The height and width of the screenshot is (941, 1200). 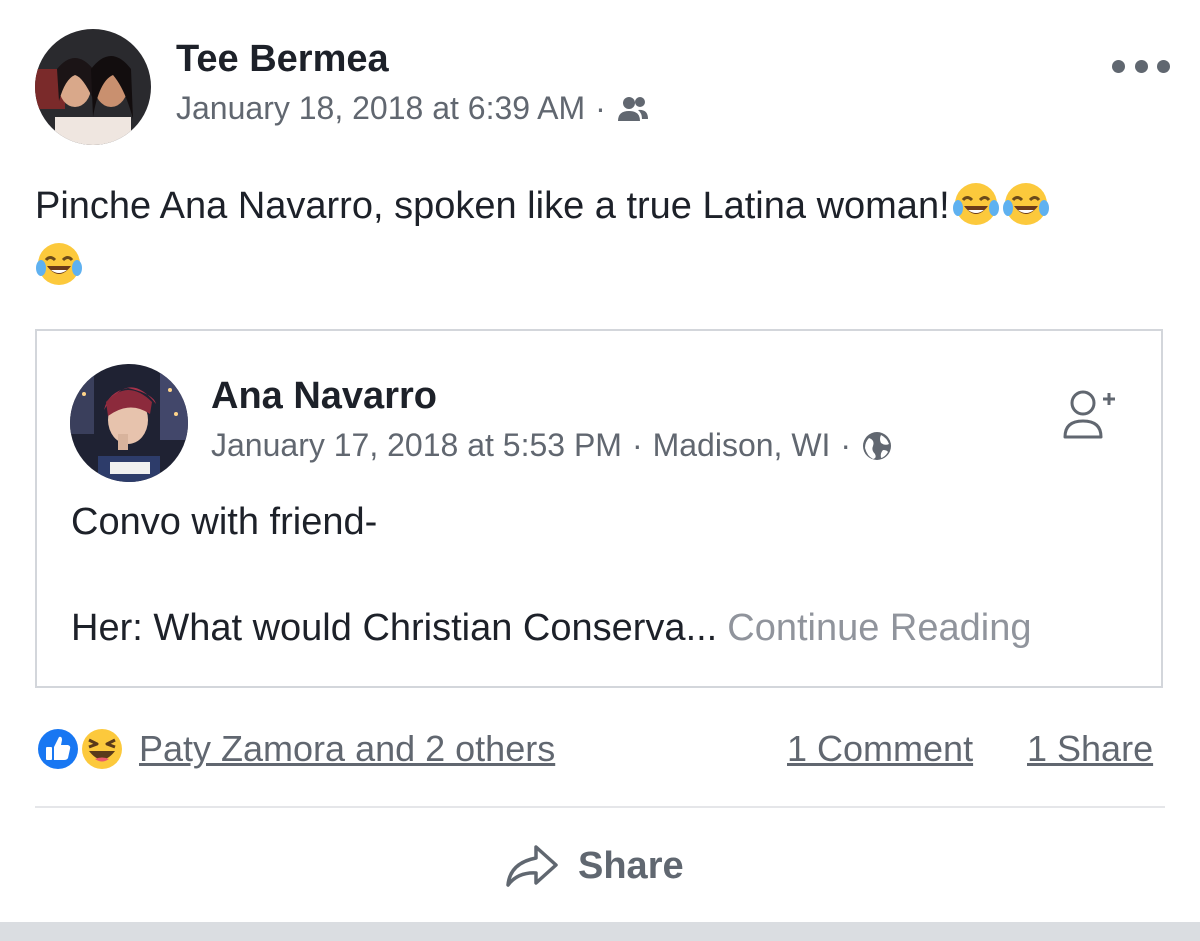 I want to click on globe-icon, so click(x=877, y=446).